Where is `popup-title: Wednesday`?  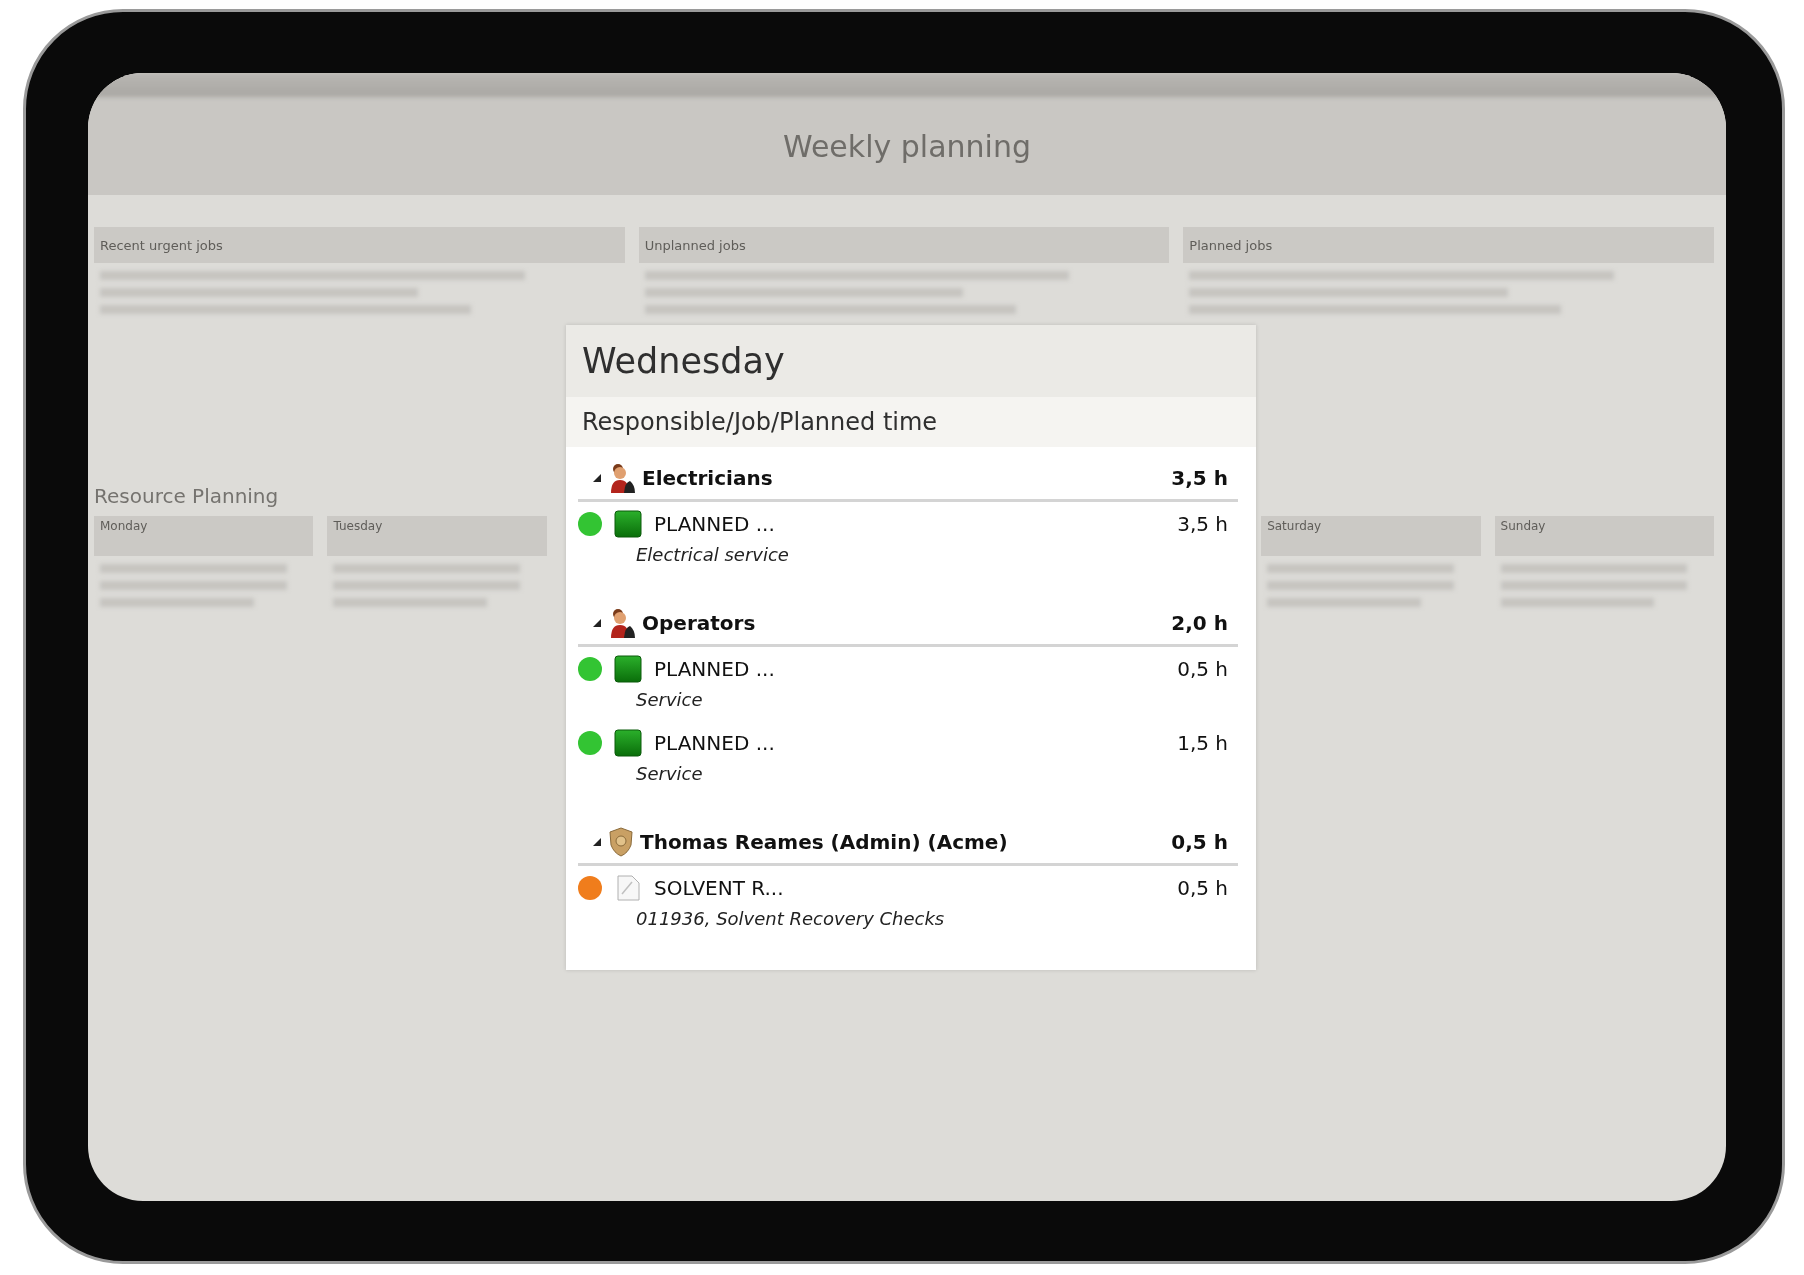
popup-title: Wednesday is located at coordinates (911, 361).